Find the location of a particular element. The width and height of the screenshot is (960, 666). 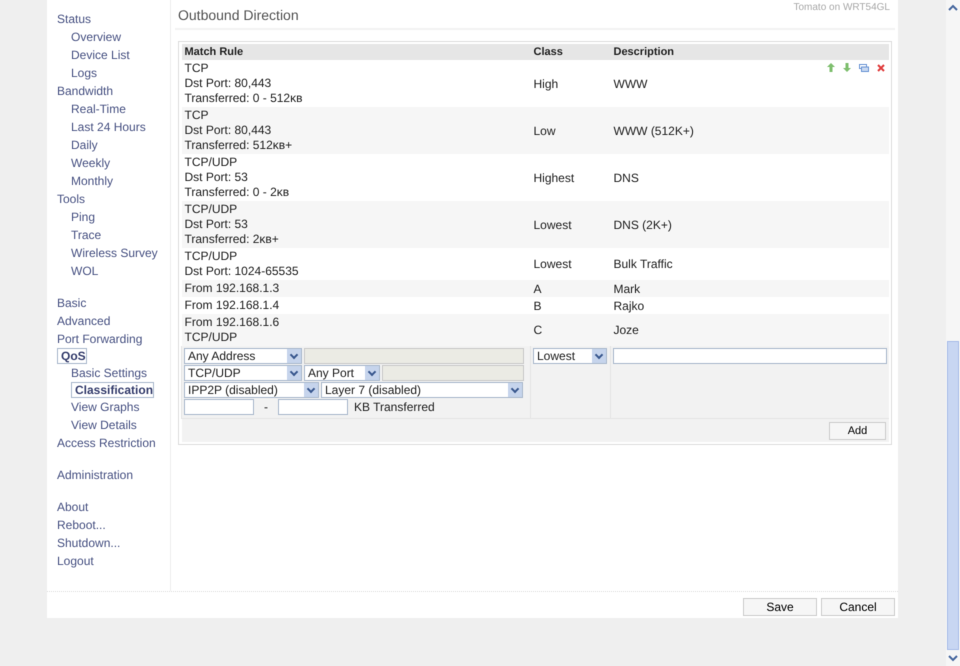

sidebar-subitem: Overview is located at coordinates (96, 37).